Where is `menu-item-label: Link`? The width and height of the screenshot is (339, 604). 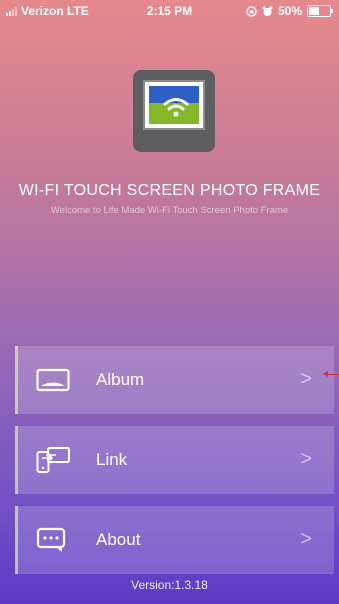
menu-item-label: Link is located at coordinates (112, 459).